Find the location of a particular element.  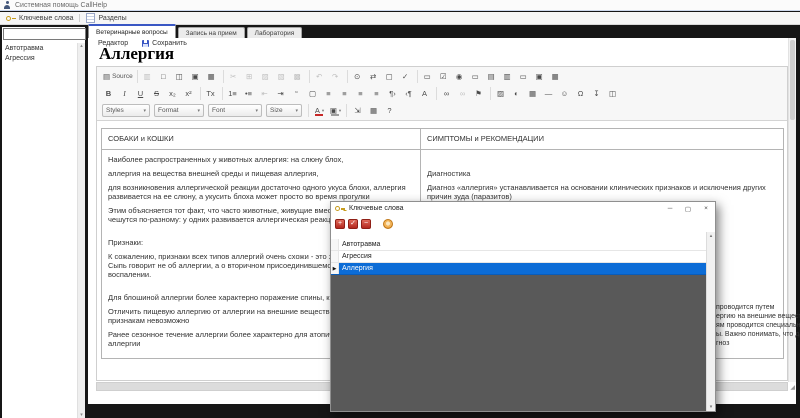

hidden-field-button: ▦ is located at coordinates (556, 76).